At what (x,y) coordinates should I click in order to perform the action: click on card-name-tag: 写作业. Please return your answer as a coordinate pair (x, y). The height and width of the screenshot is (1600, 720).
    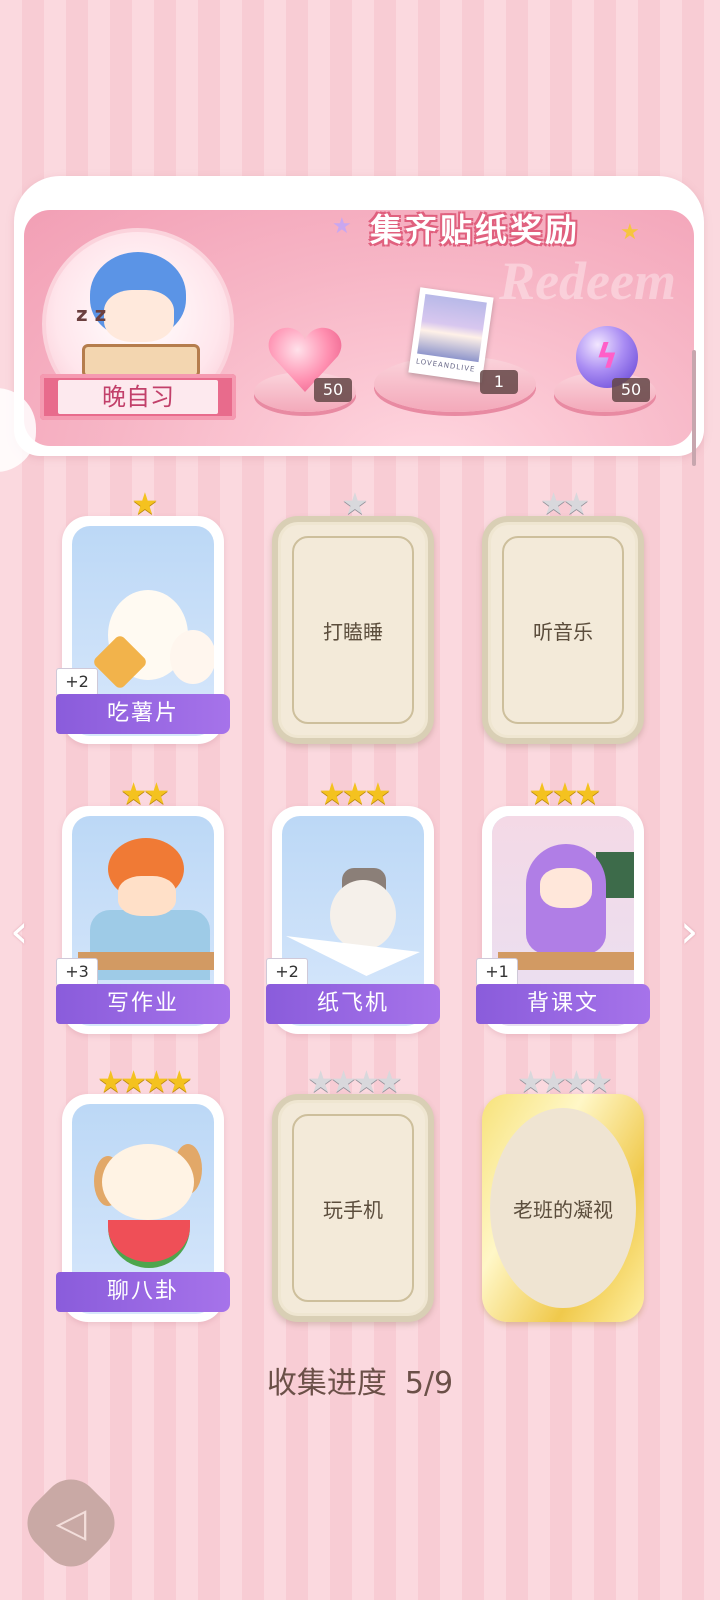
    Looking at the image, I should click on (143, 1004).